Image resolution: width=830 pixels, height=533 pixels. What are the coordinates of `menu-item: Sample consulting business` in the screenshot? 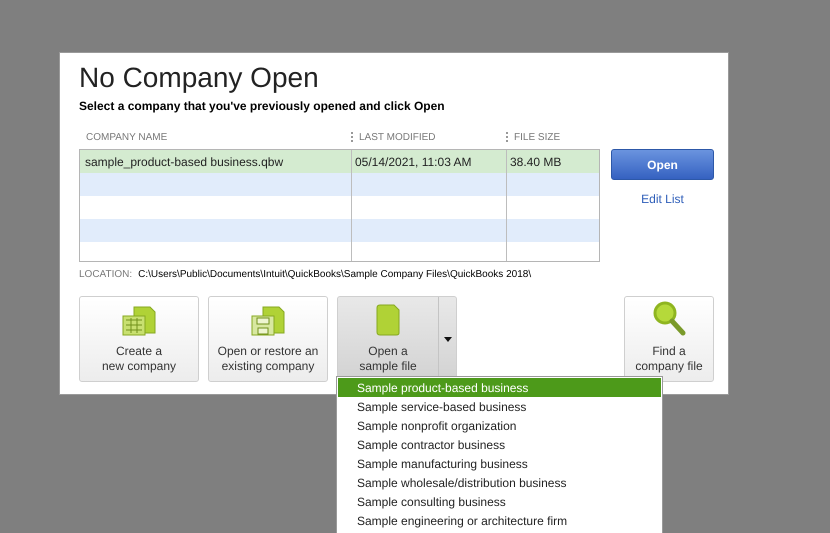 It's located at (499, 501).